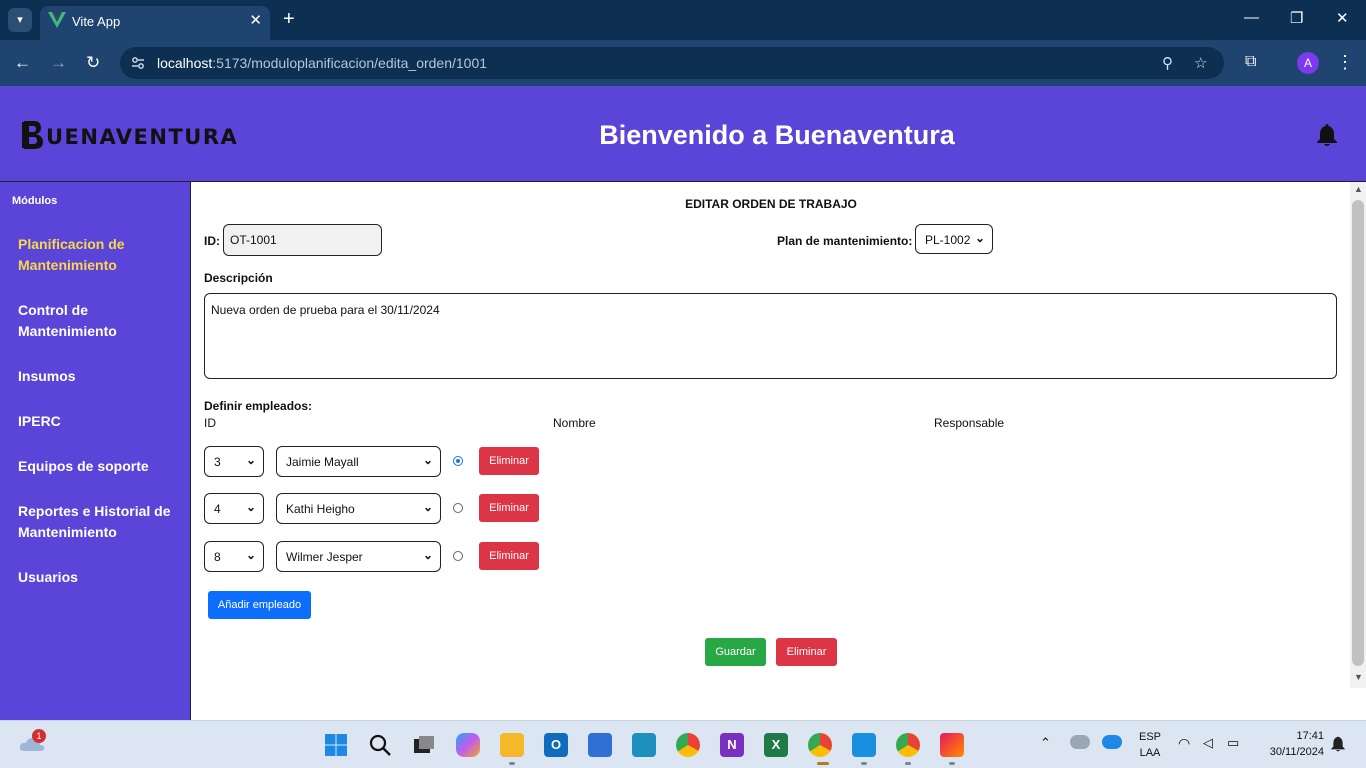 This screenshot has width=1366, height=768. Describe the element at coordinates (1150, 737) in the screenshot. I see `language-top: ESP` at that location.